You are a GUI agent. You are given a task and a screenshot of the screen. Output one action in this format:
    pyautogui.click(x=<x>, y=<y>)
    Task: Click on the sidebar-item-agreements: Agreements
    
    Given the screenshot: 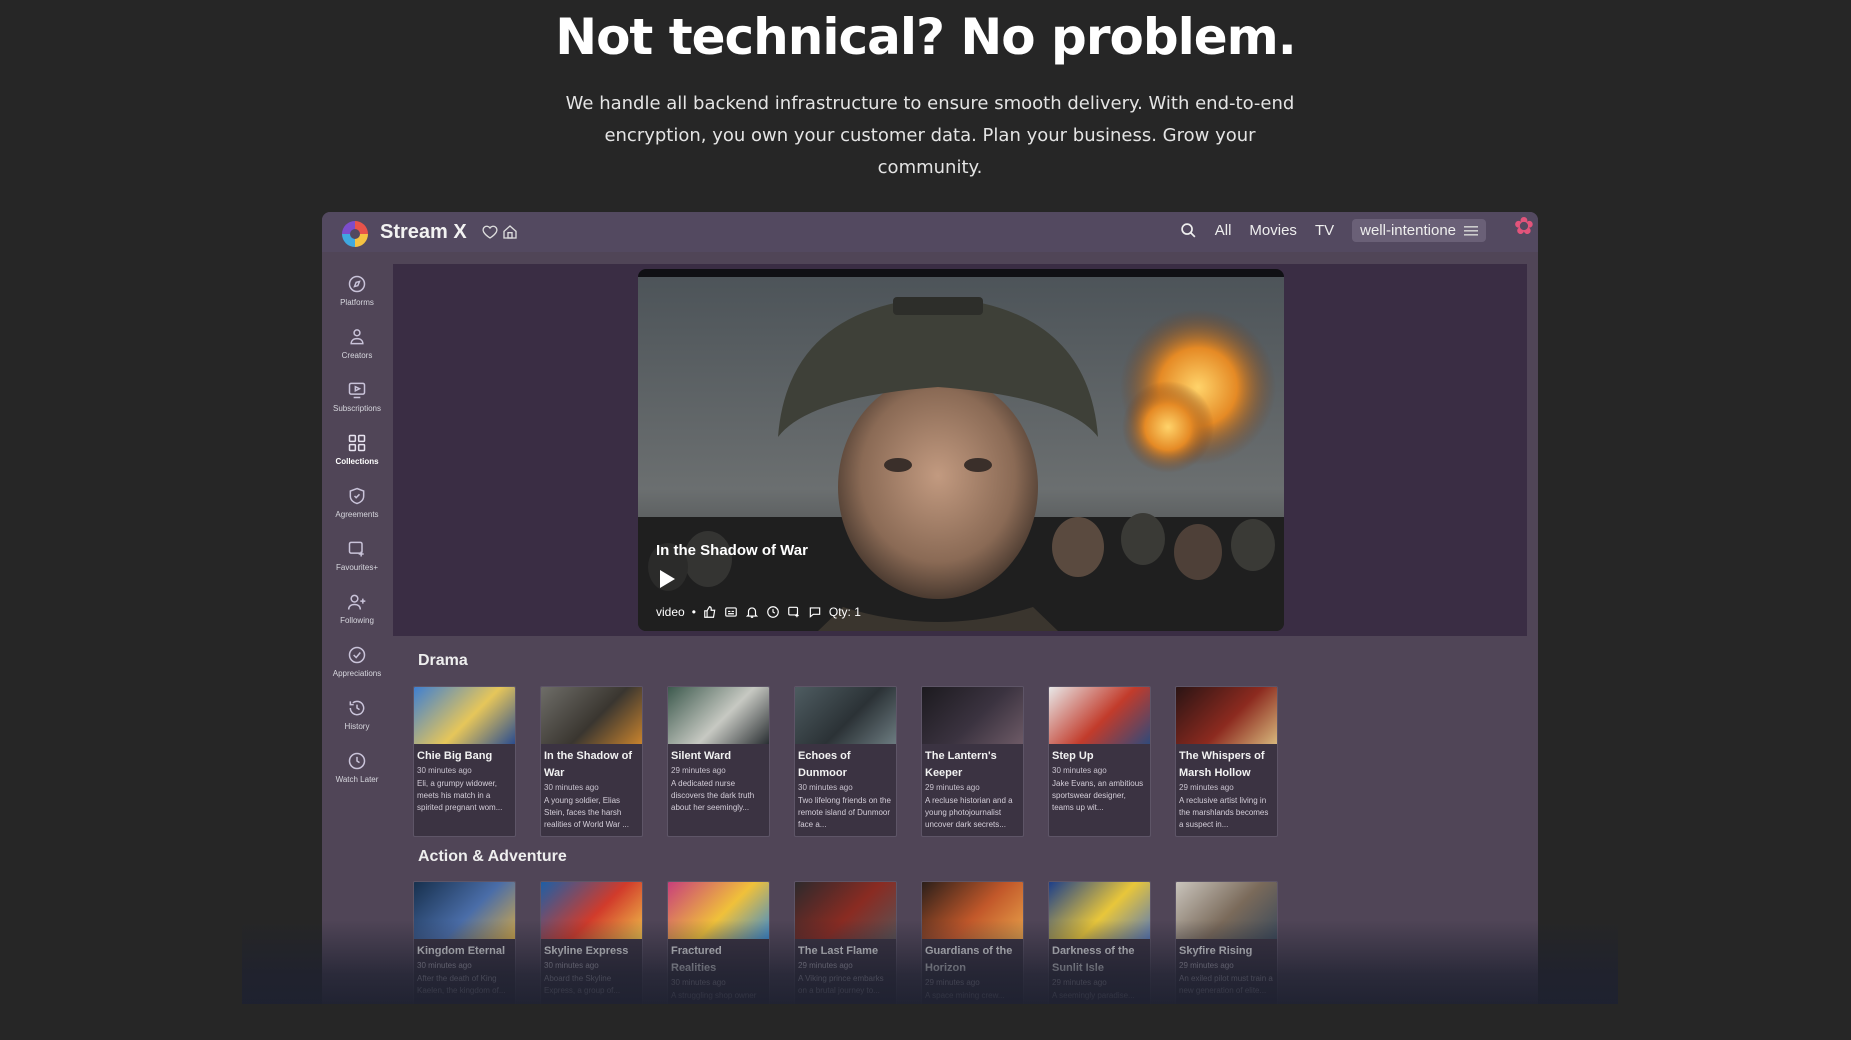 What is the action you would take?
    pyautogui.click(x=357, y=502)
    